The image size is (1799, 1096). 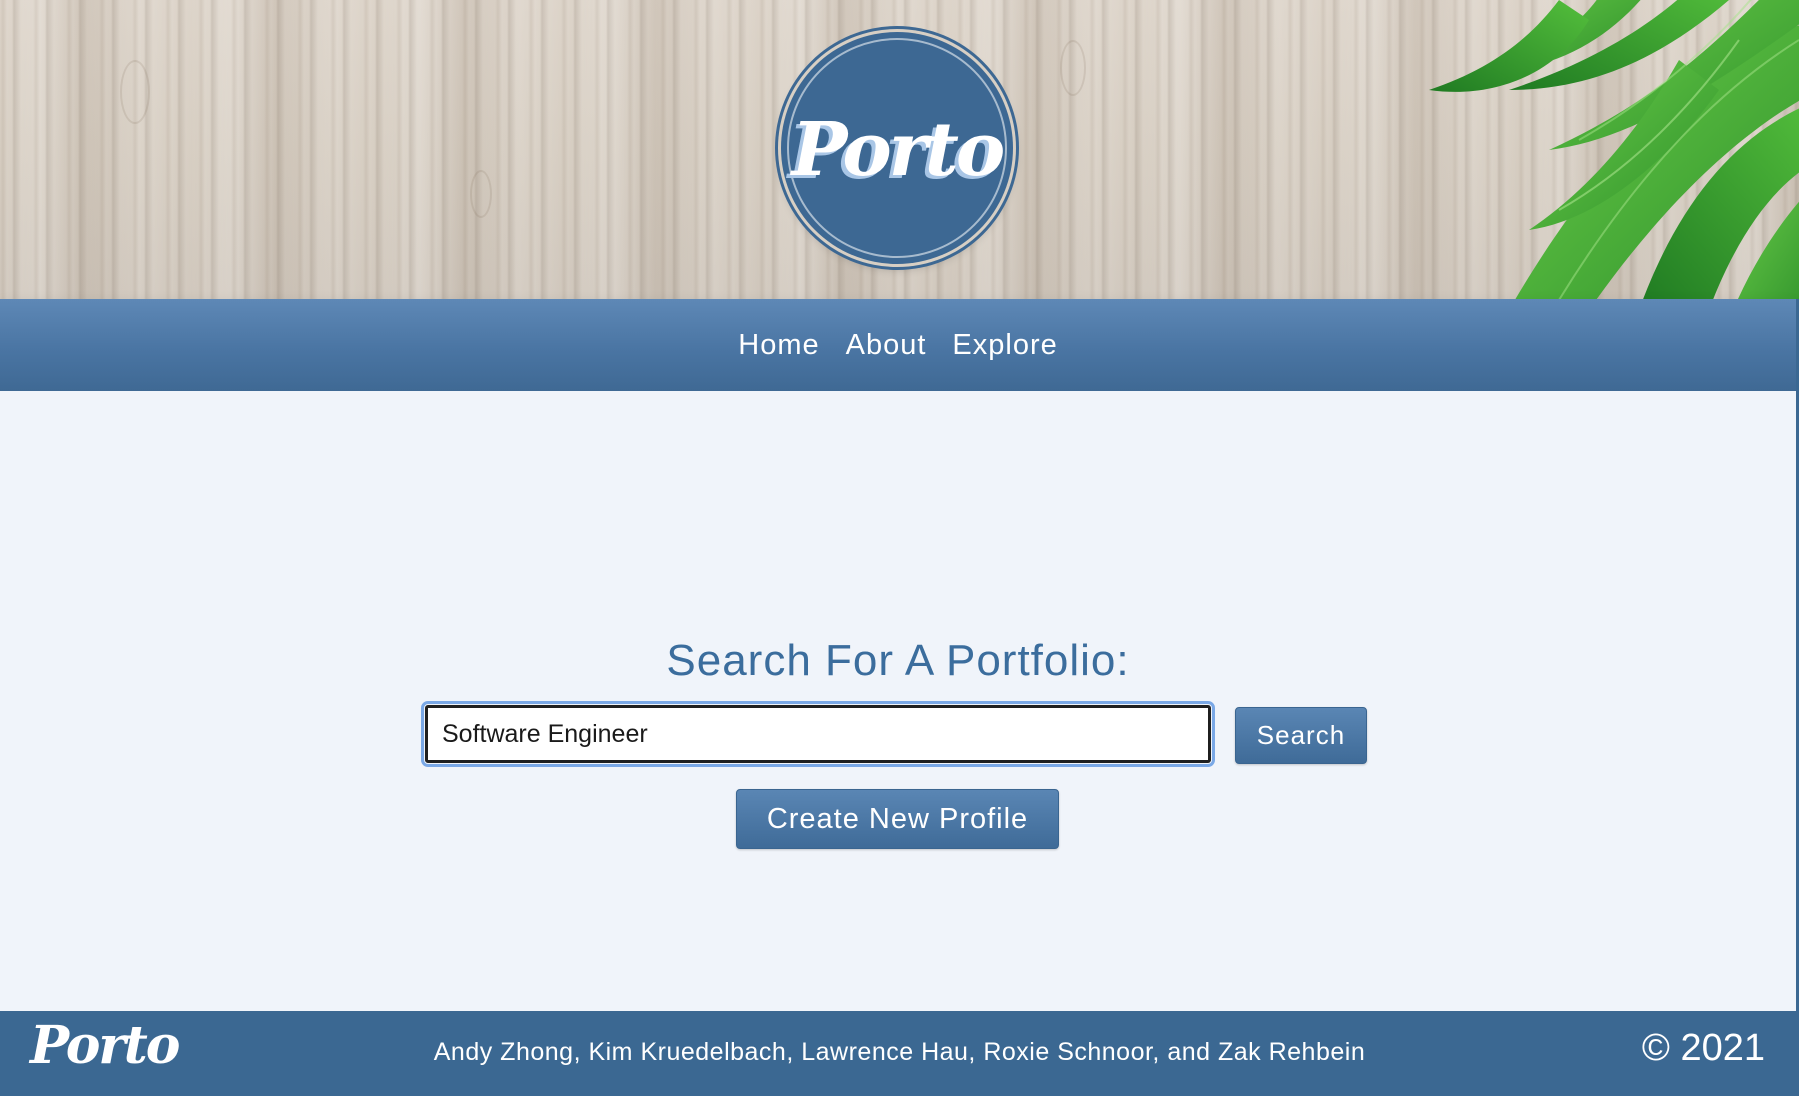 I want to click on footer-copyright: © 2021, so click(x=1703, y=1048).